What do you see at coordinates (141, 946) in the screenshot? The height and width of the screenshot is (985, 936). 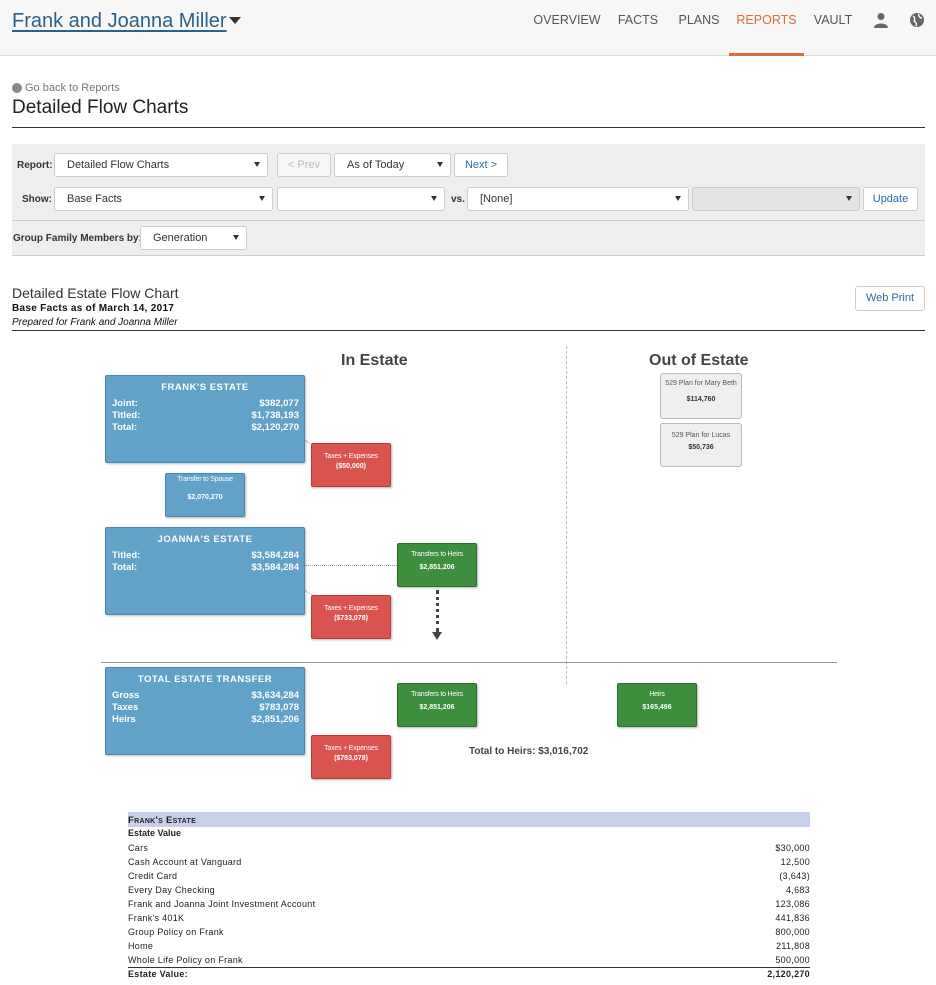 I see `row-name: Home` at bounding box center [141, 946].